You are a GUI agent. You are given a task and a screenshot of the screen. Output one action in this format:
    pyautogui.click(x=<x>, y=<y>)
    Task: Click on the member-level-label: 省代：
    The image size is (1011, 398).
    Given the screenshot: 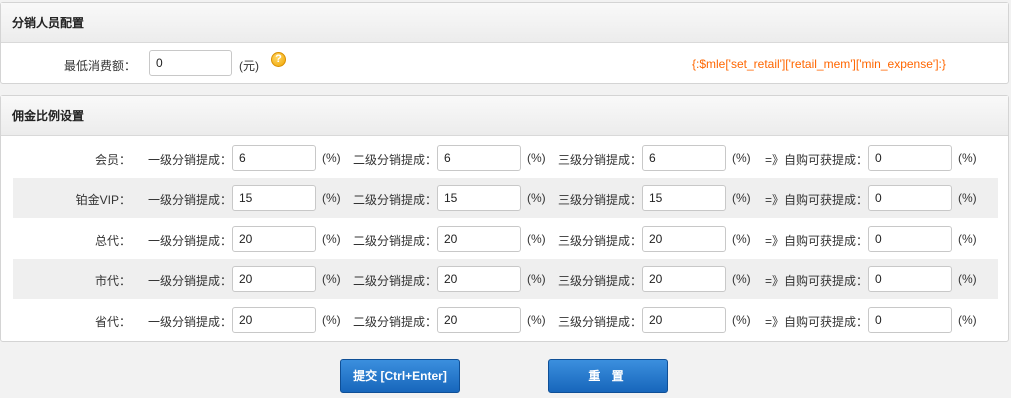 What is the action you would take?
    pyautogui.click(x=112, y=322)
    